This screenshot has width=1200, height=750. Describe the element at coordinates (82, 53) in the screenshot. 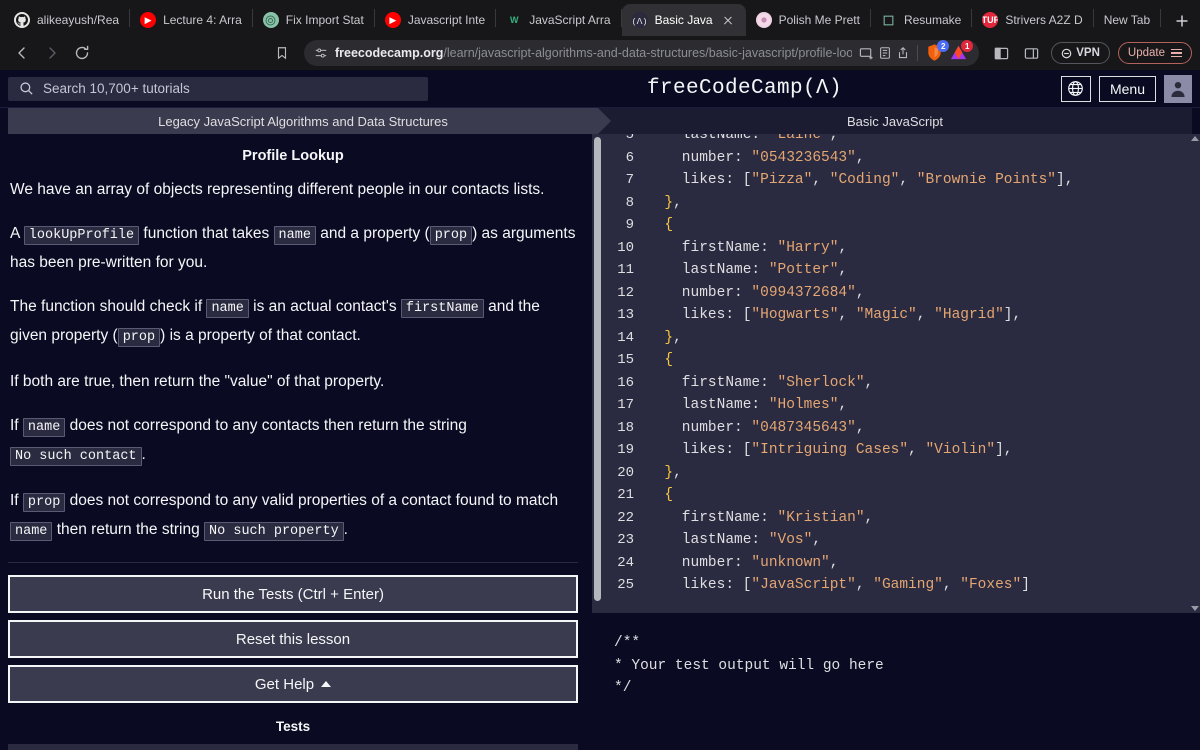

I see `reload-icon` at that location.